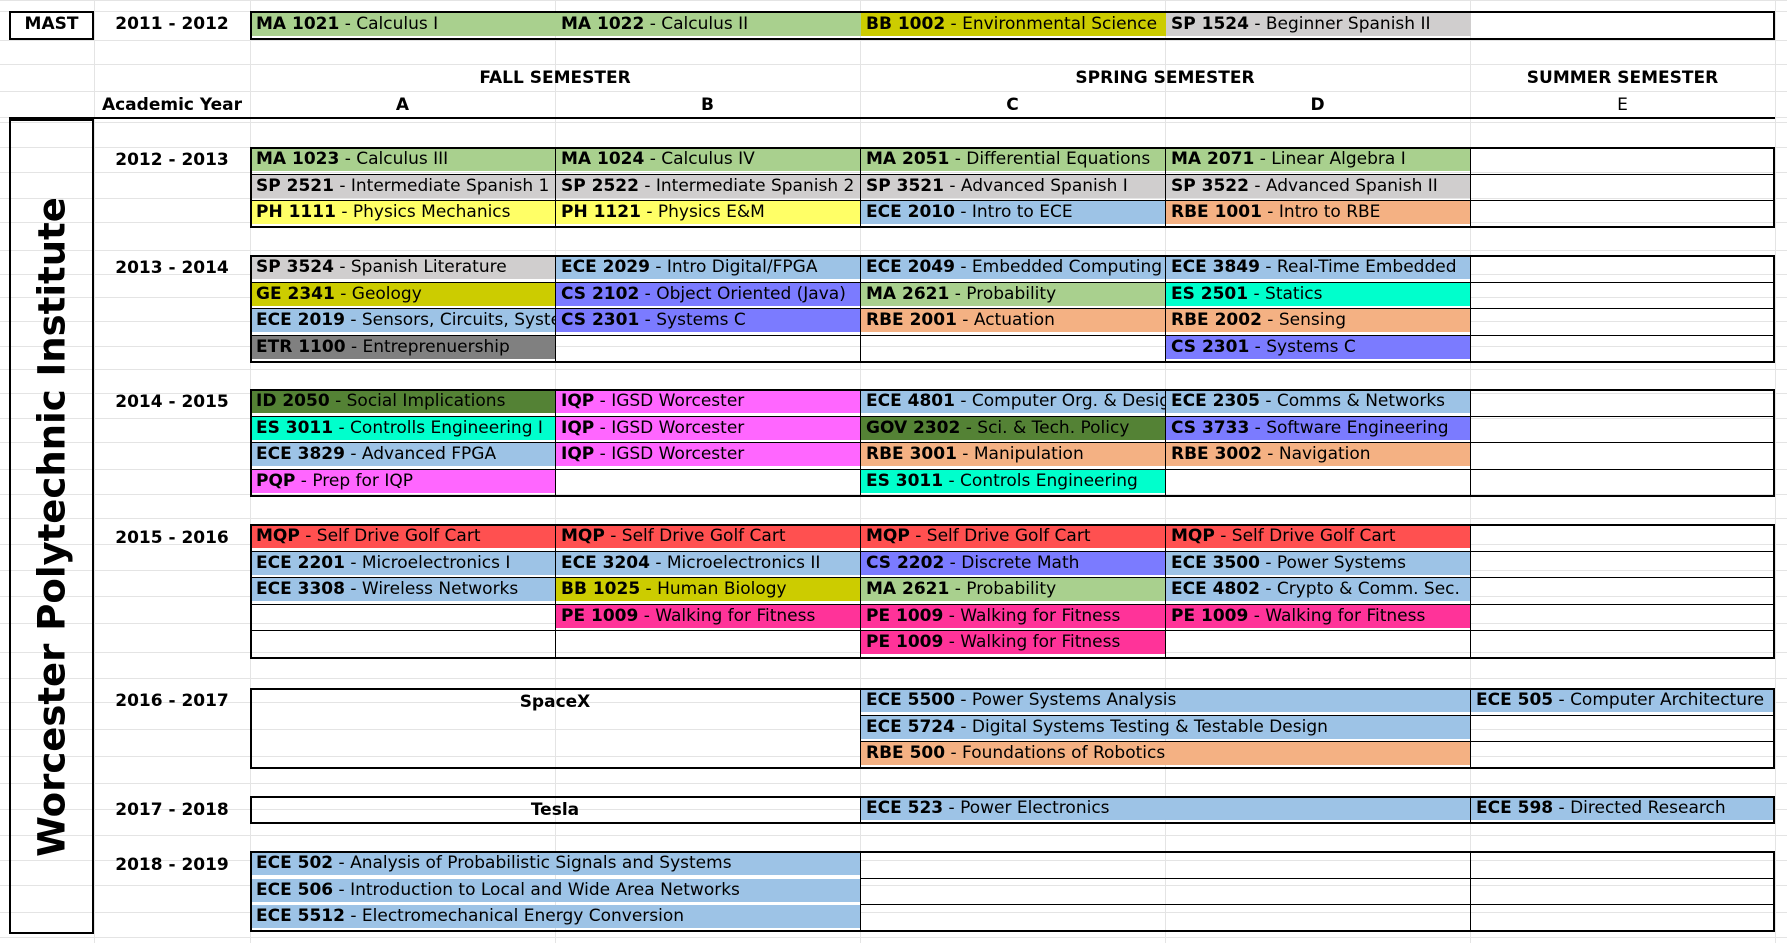 Image resolution: width=1787 pixels, height=943 pixels. I want to click on internship-tesla: Tesla, so click(555, 810).